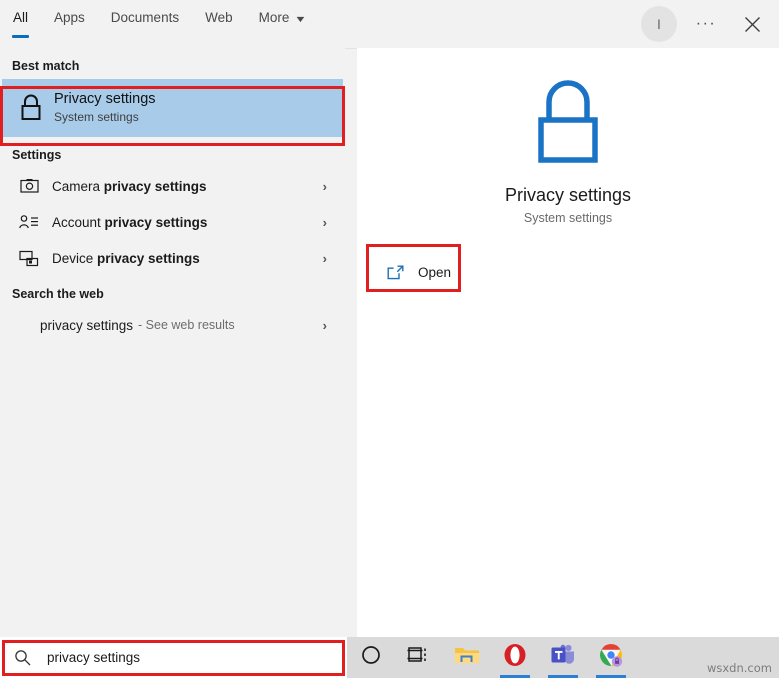 This screenshot has width=779, height=678. I want to click on open-button: Open, so click(419, 272).